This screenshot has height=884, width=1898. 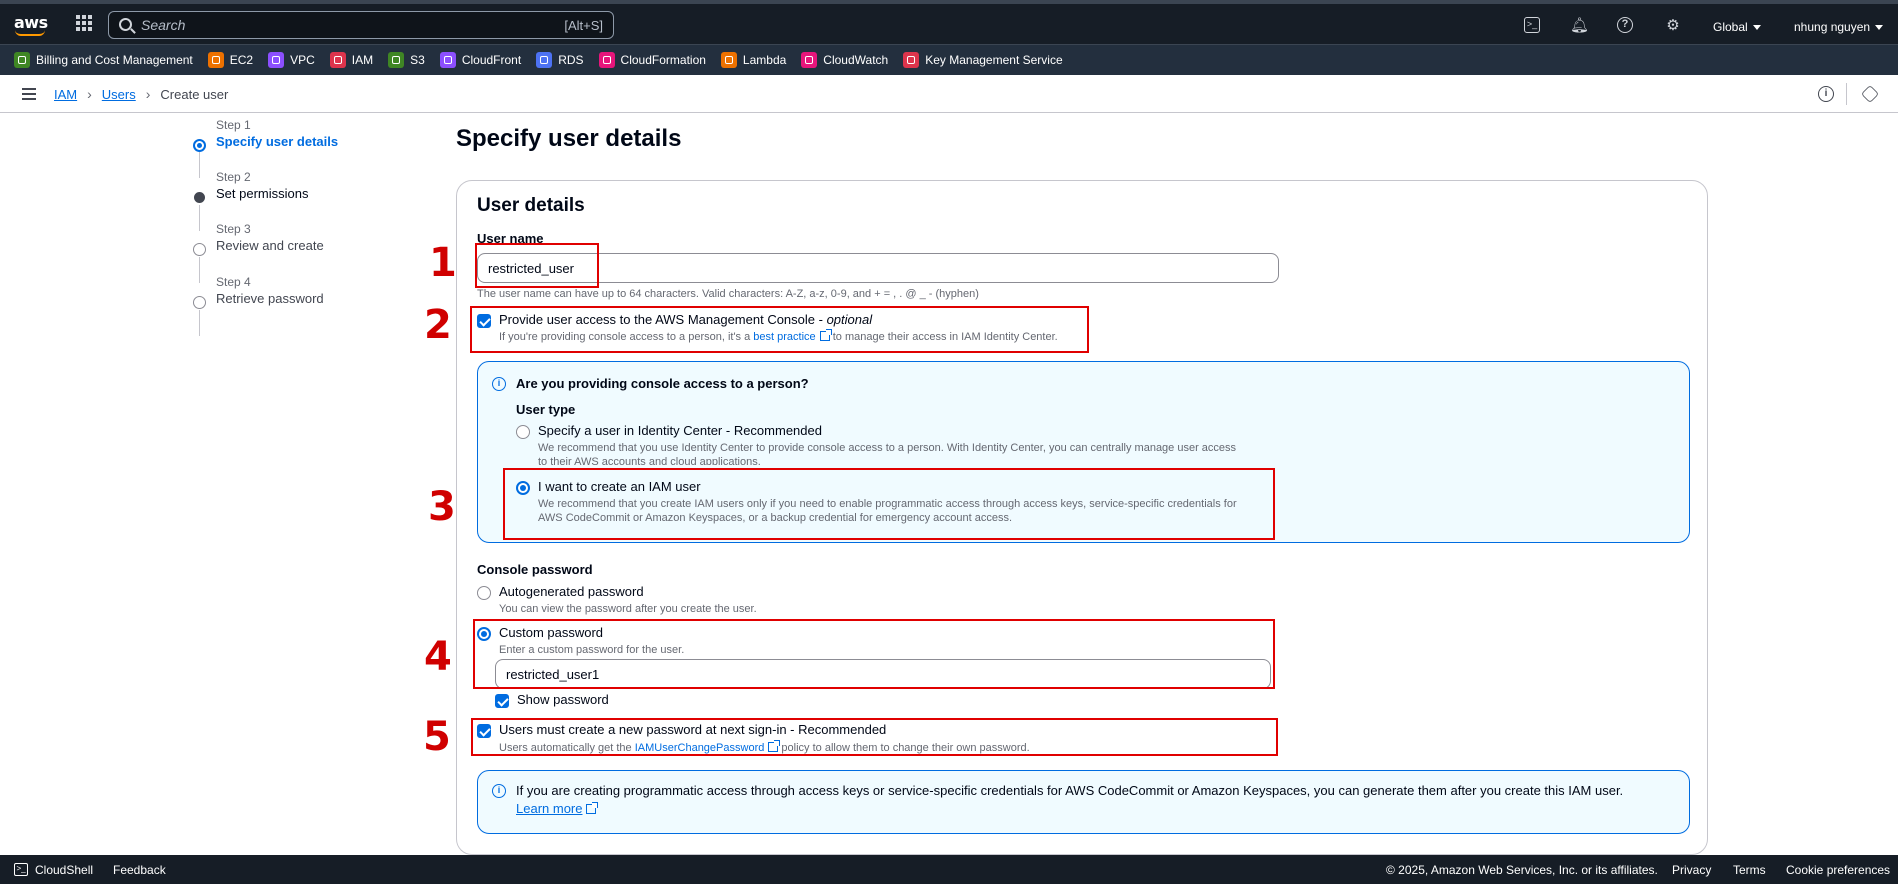 I want to click on favorite-label: Lambda, so click(x=764, y=60).